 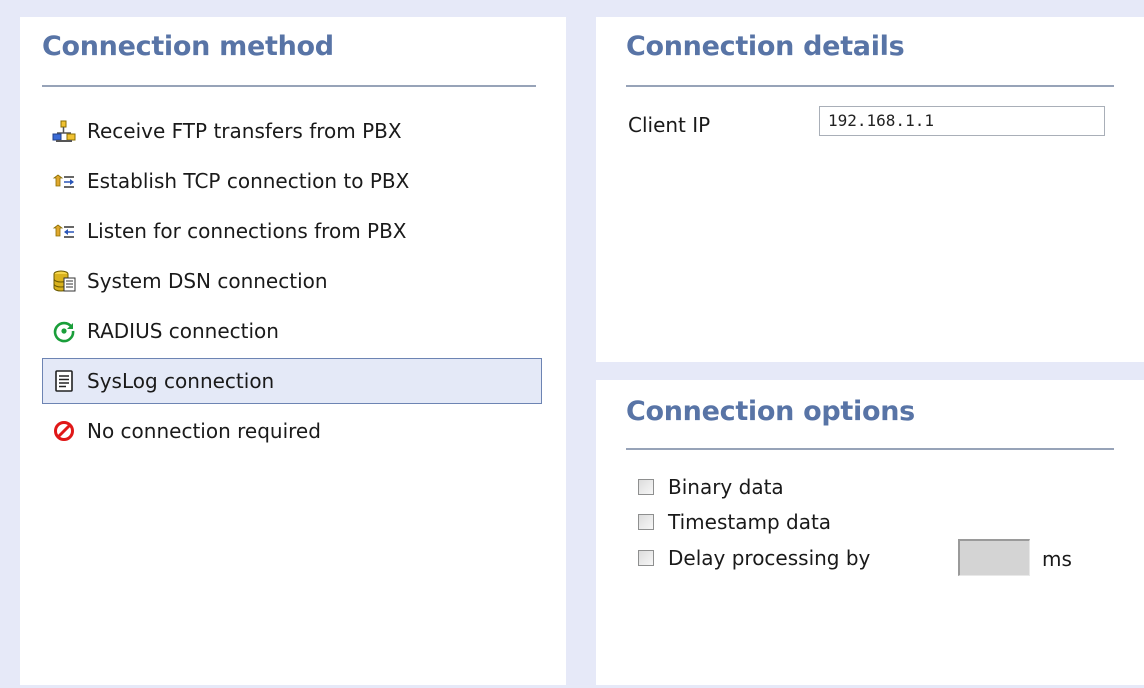 I want to click on method-radius: RADIUS connection, so click(x=292, y=331).